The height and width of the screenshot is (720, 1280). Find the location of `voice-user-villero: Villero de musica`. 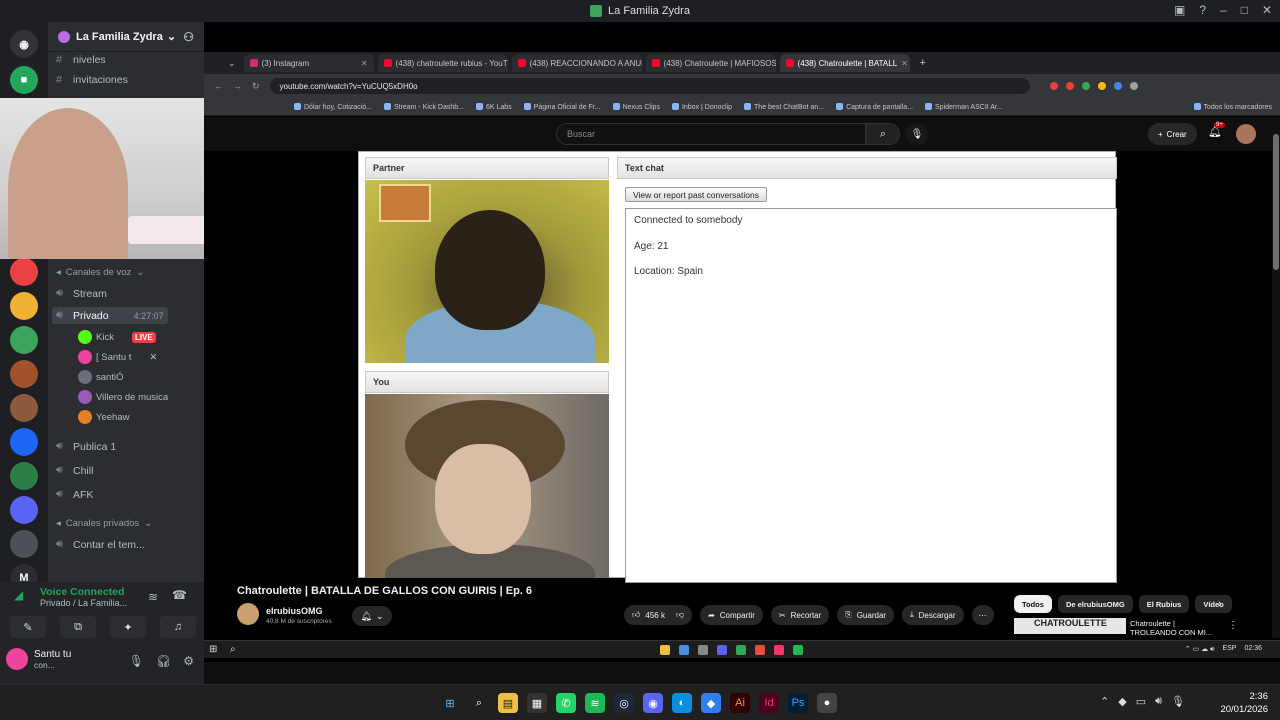

voice-user-villero: Villero de musica is located at coordinates (123, 397).